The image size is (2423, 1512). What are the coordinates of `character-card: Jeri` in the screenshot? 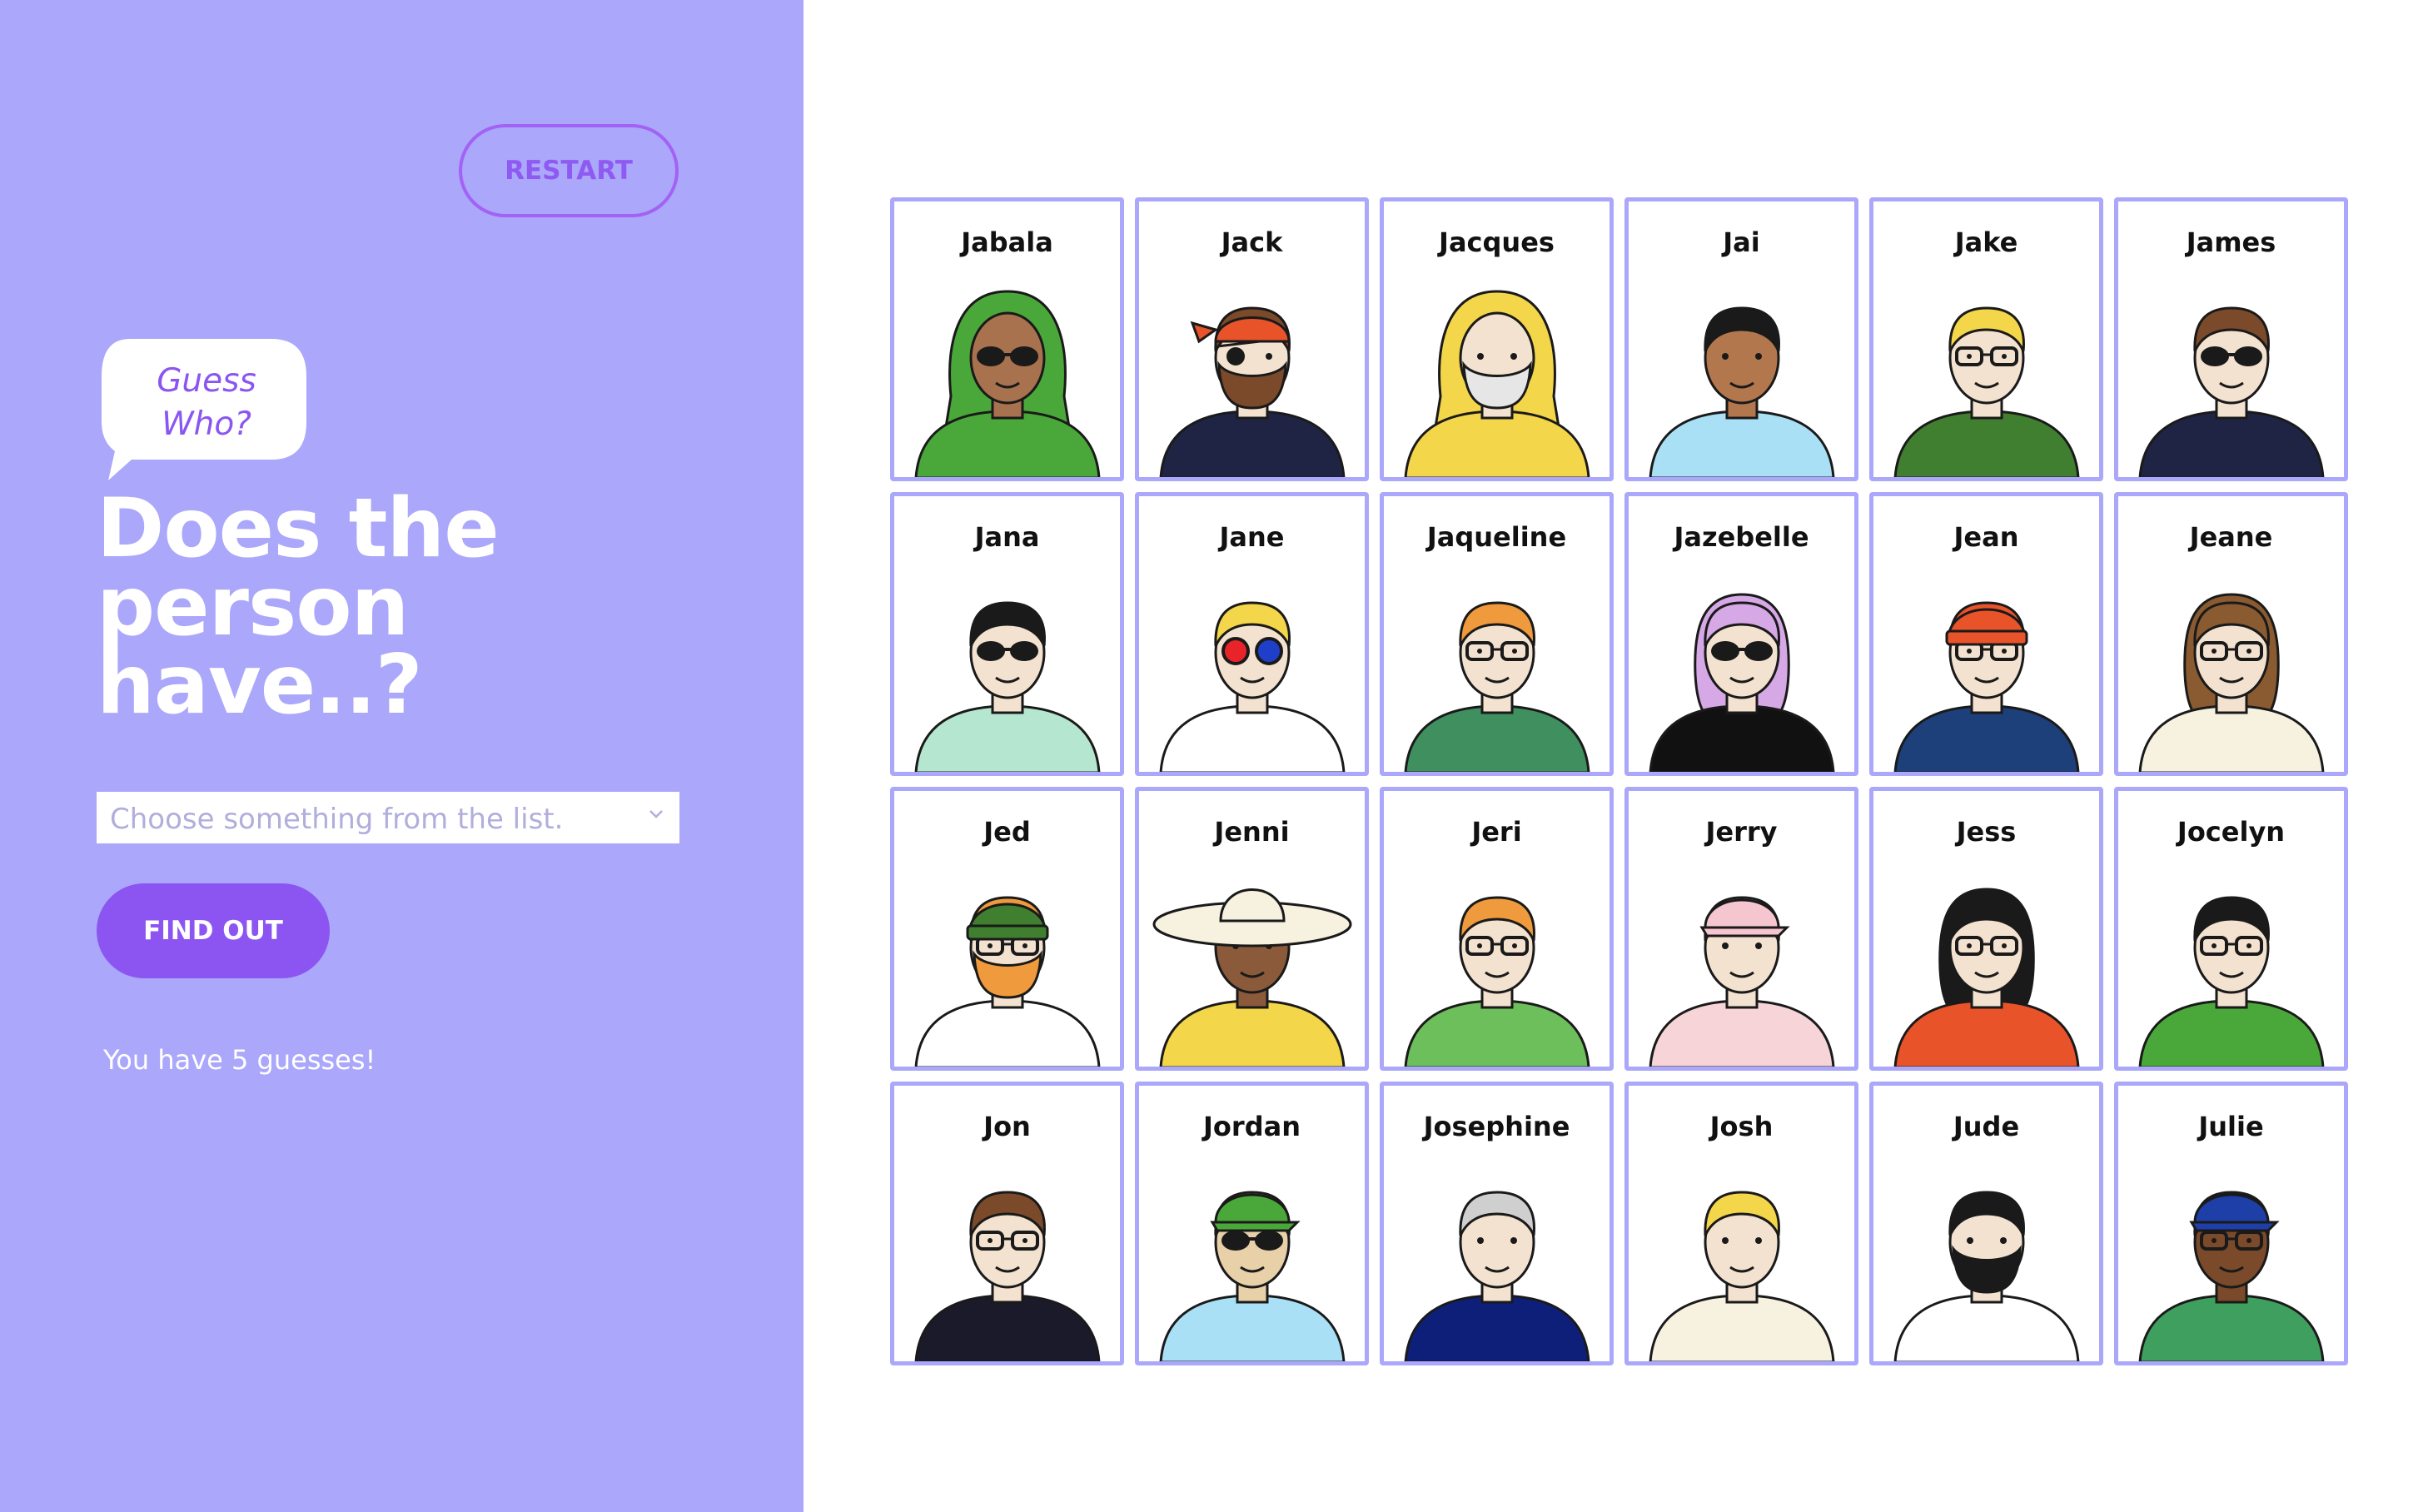 It's located at (1497, 929).